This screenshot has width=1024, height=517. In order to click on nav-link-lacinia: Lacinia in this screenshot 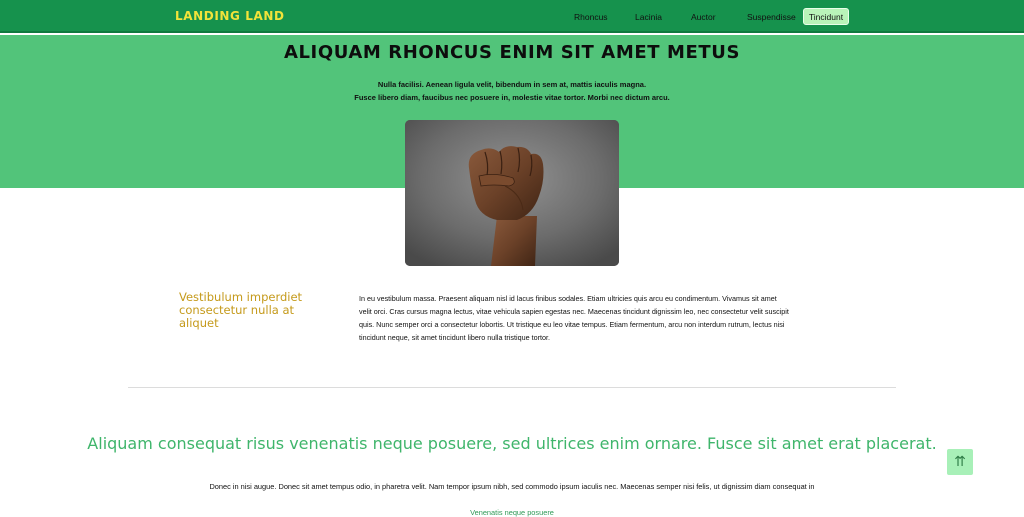, I will do `click(648, 17)`.